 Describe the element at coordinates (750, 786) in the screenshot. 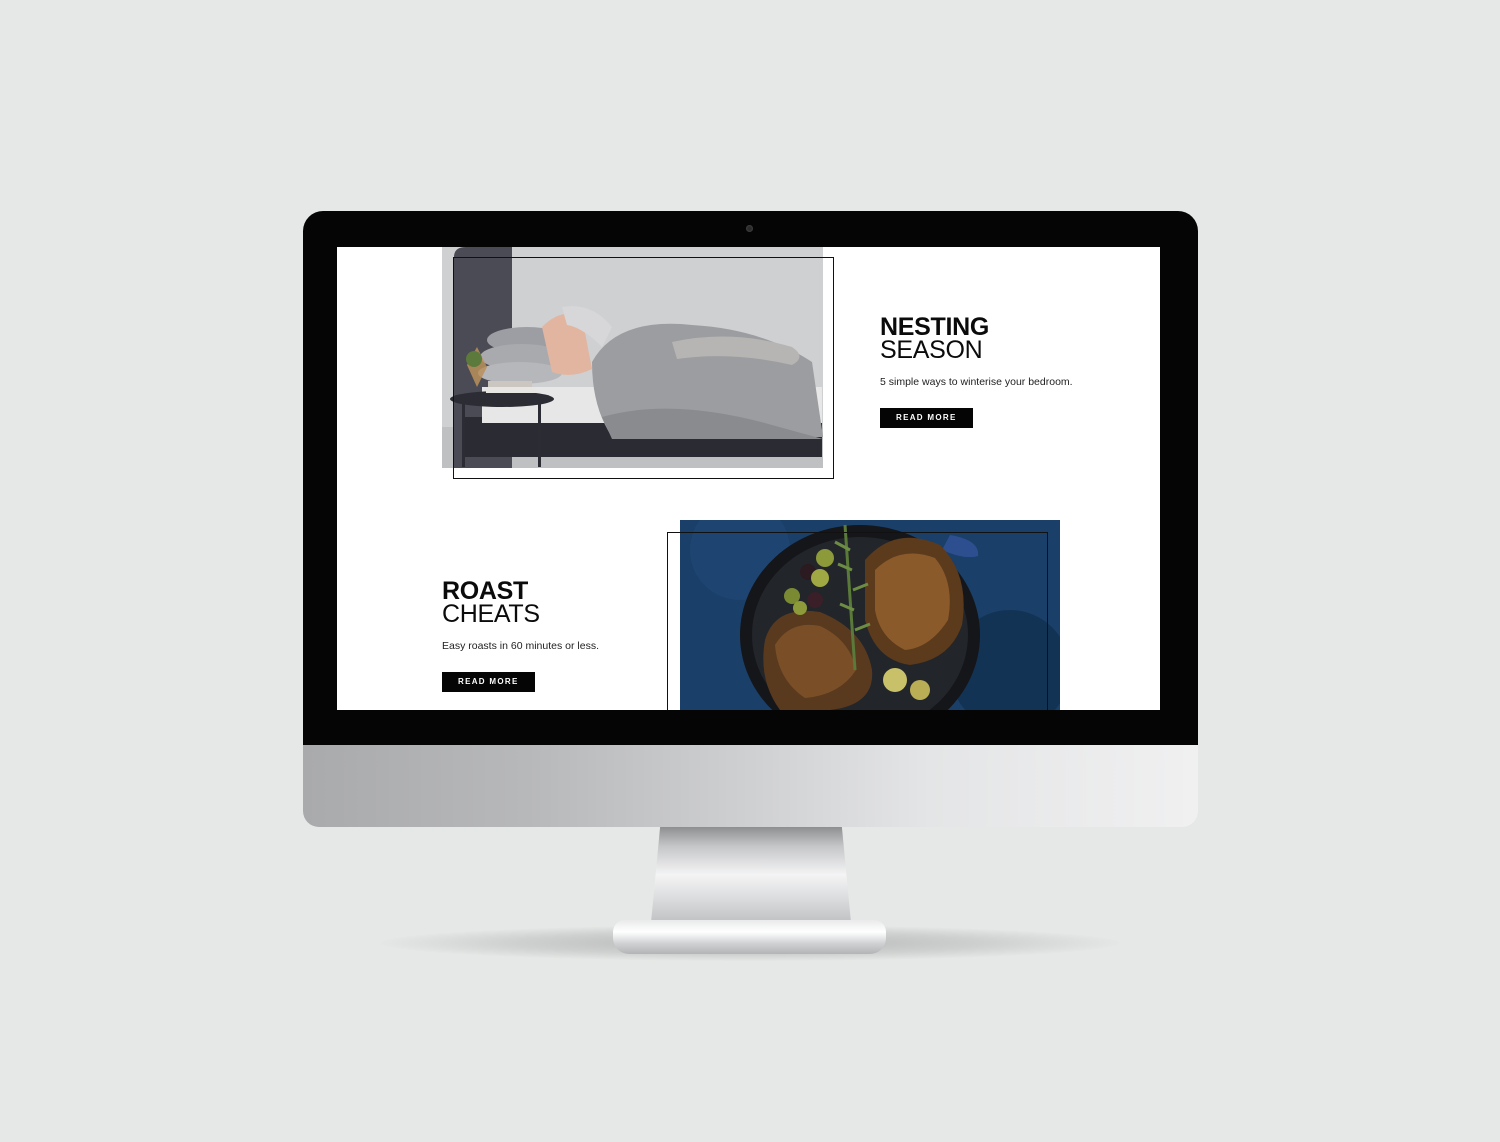

I see `monitor-chin` at that location.